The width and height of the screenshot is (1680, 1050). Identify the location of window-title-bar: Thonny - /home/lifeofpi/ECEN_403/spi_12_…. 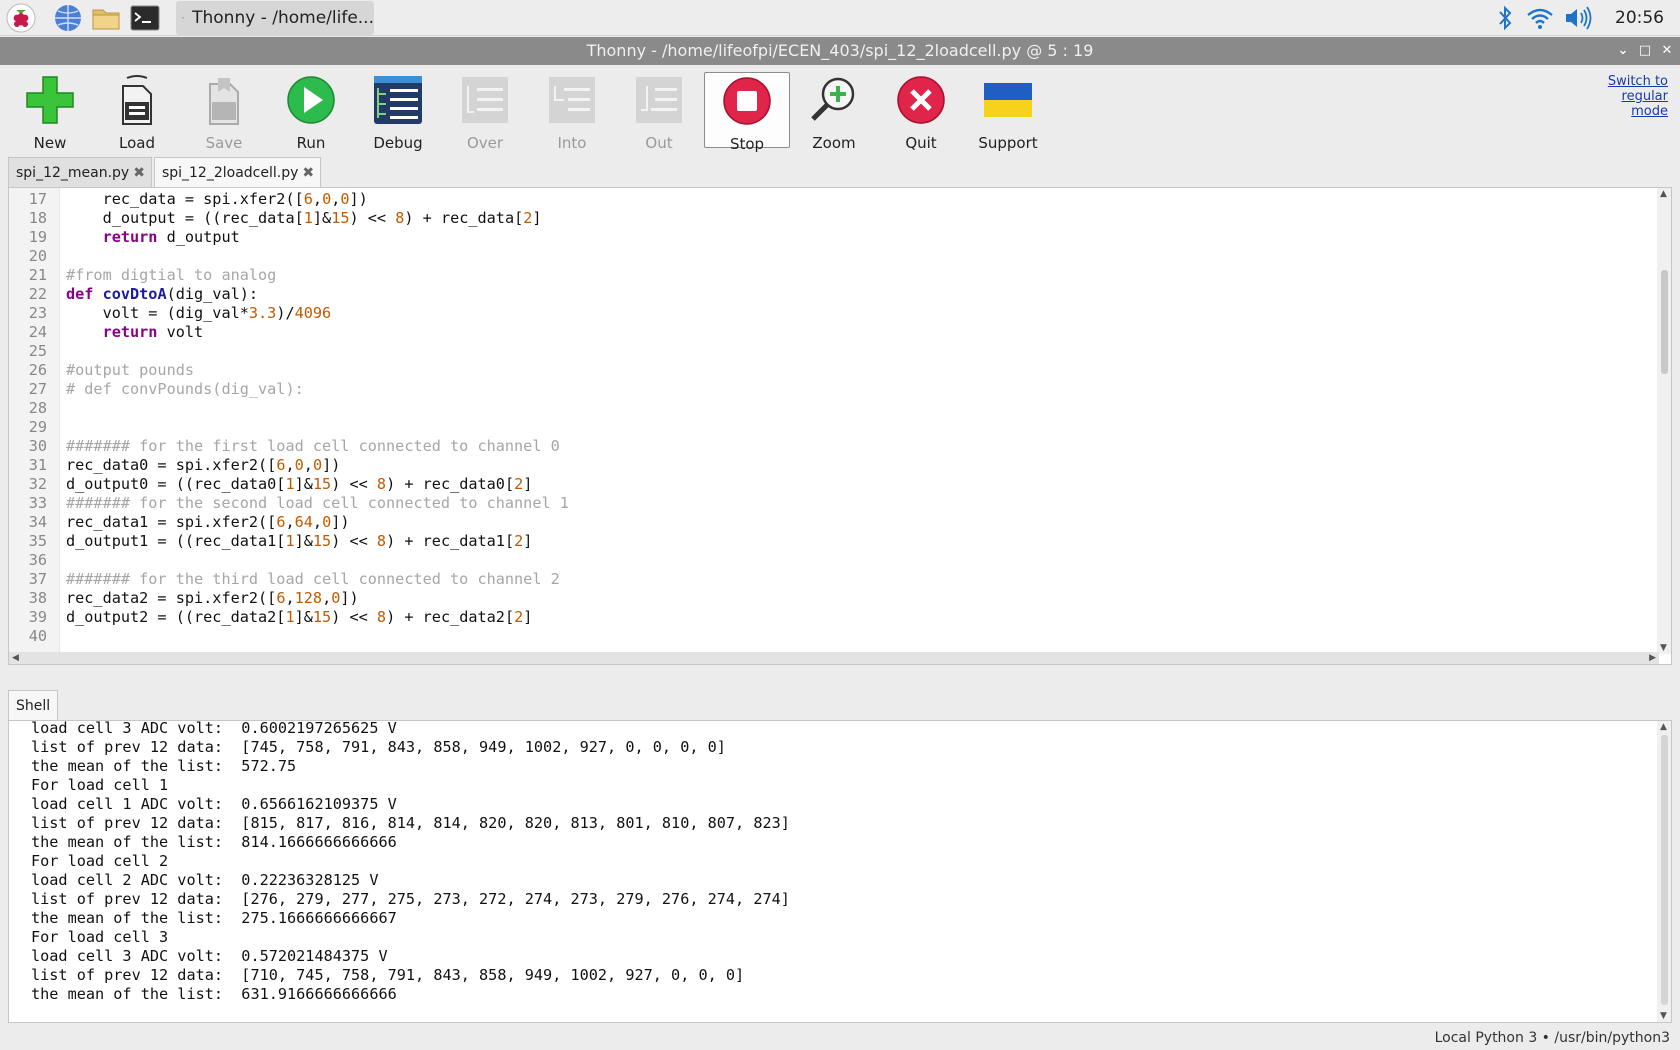
(840, 51).